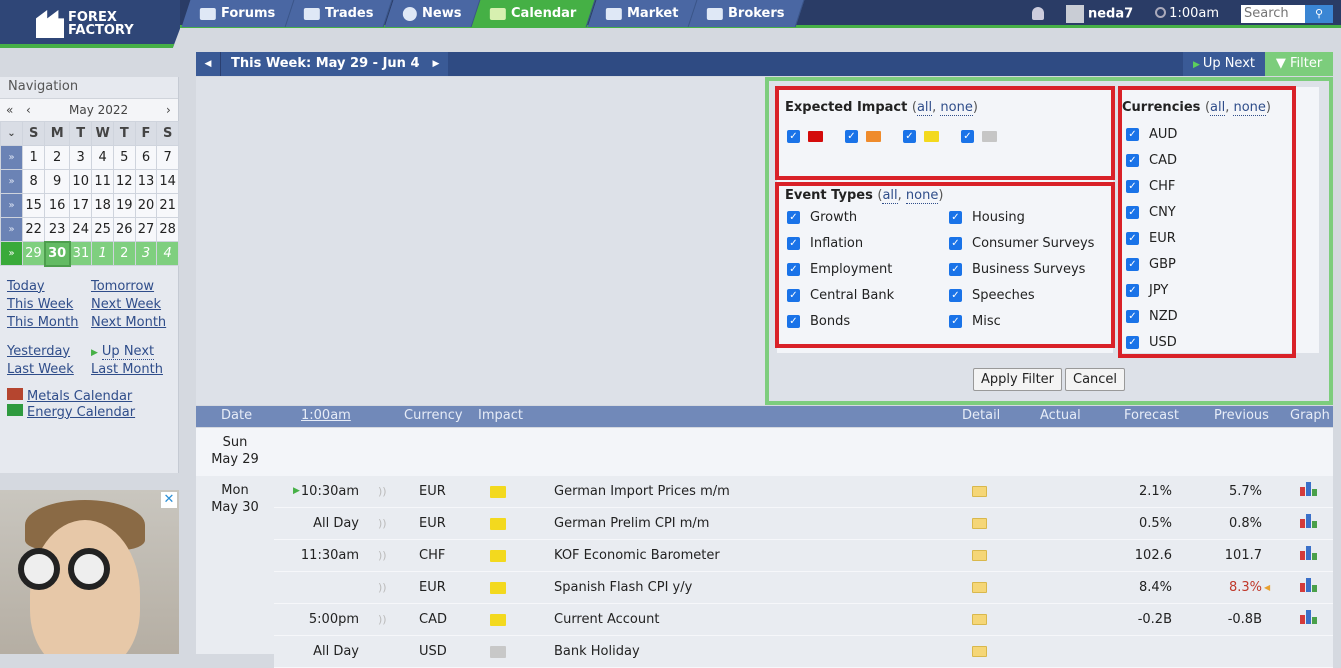  What do you see at coordinates (992, 295) in the screenshot?
I see `event-type-option: ✓ Speeches` at bounding box center [992, 295].